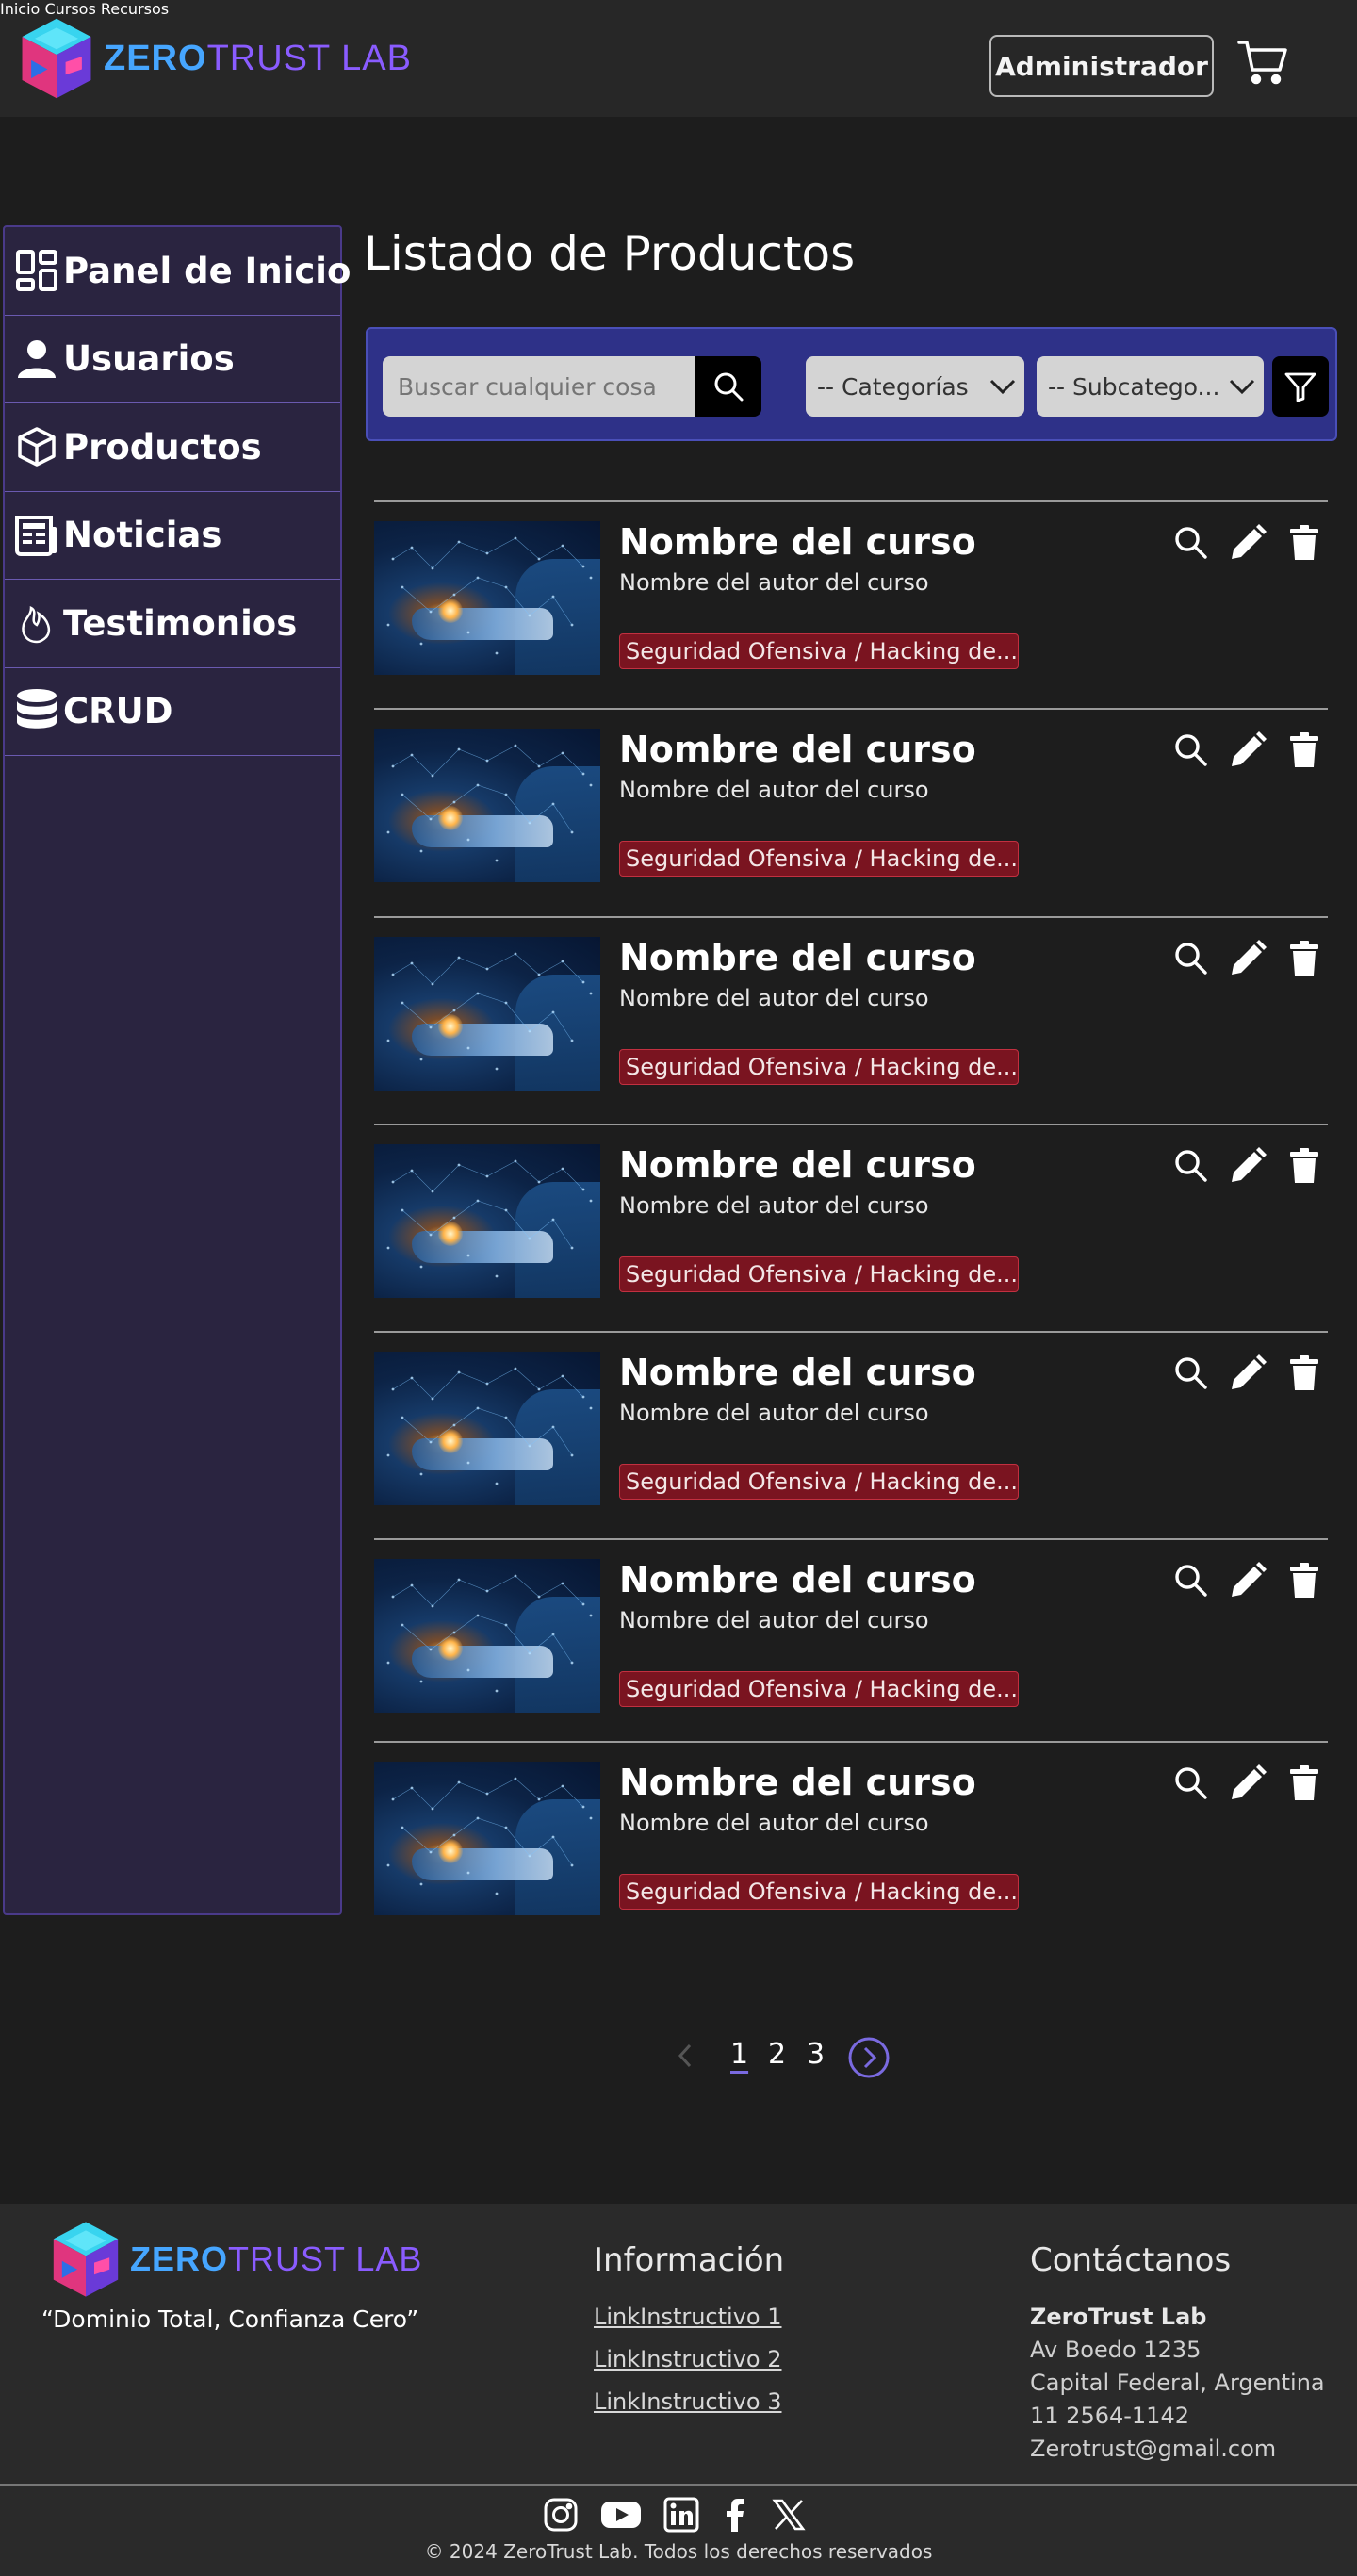  Describe the element at coordinates (162, 447) in the screenshot. I see `sidebar-item-label: Productos` at that location.